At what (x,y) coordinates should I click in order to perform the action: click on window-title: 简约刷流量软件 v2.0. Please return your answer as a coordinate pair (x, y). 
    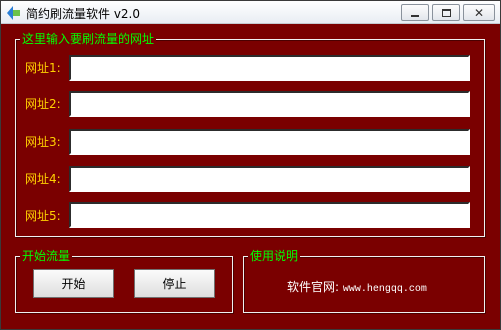
    Looking at the image, I should click on (83, 14).